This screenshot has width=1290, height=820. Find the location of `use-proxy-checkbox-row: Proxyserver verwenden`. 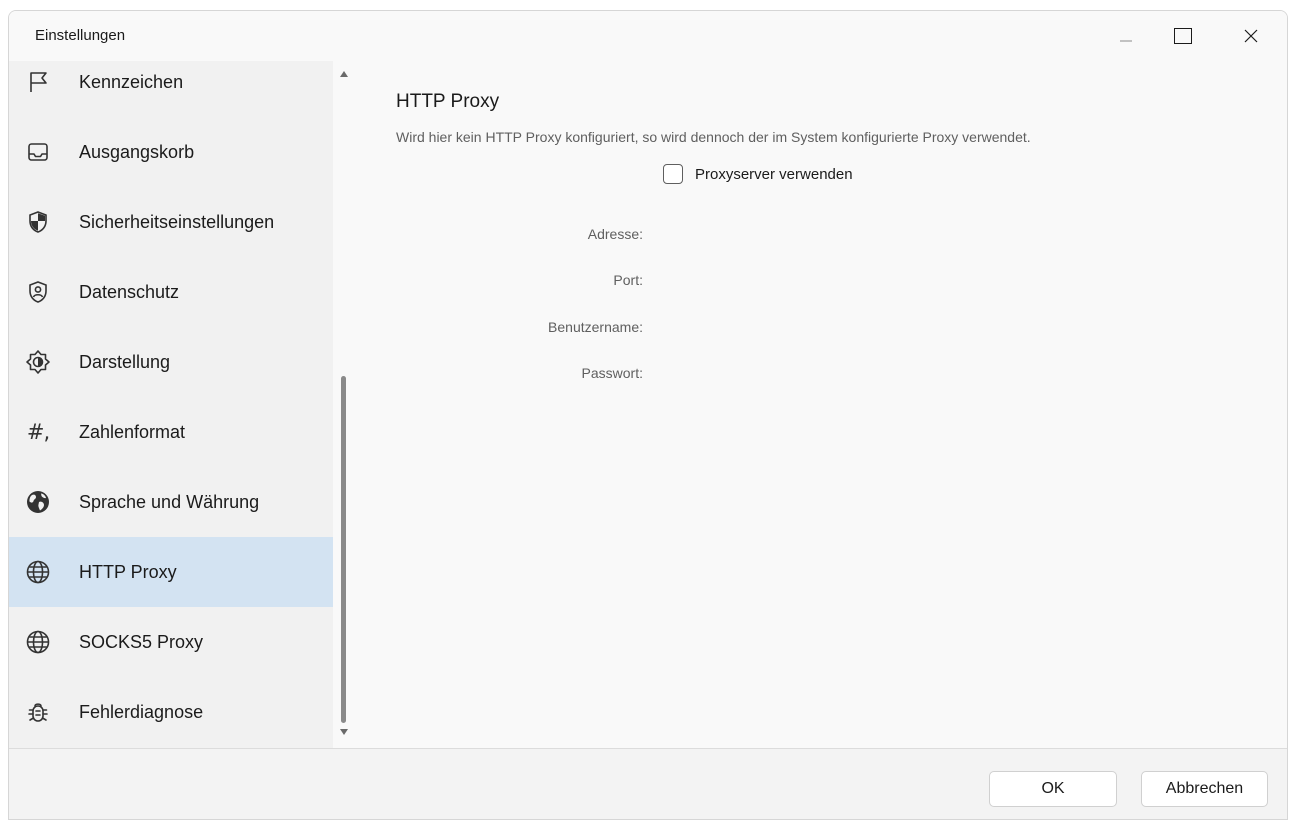

use-proxy-checkbox-row: Proxyserver verwenden is located at coordinates (758, 174).